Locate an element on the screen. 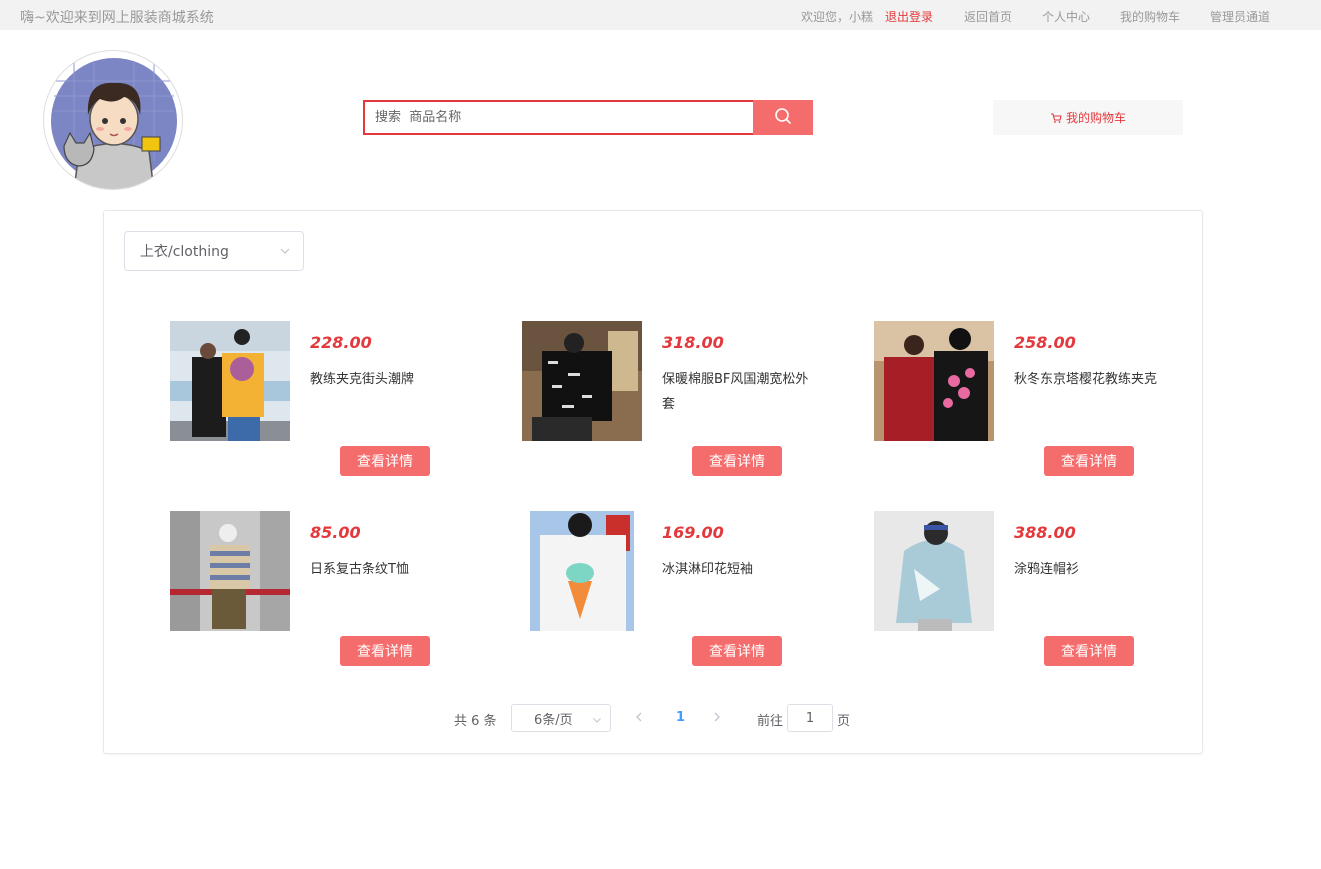 The height and width of the screenshot is (869, 1321). user-greeting: 欢迎您，小糕 is located at coordinates (837, 17).